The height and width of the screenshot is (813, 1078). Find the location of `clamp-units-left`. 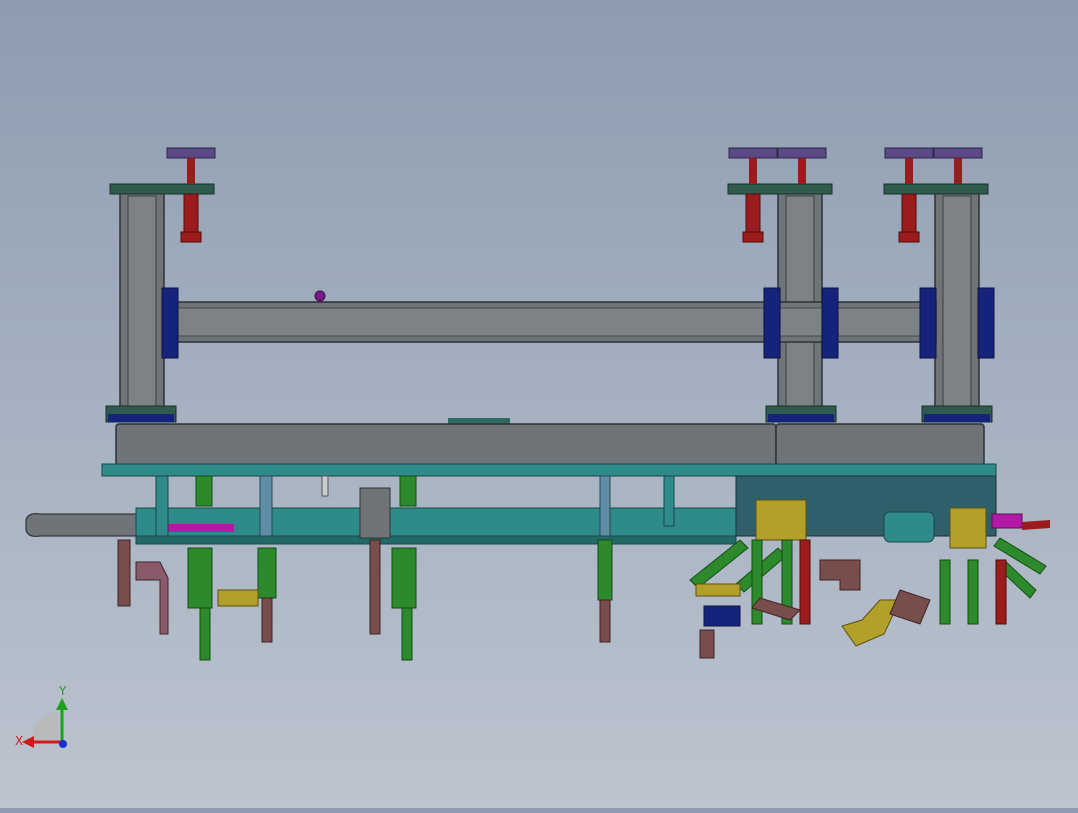

clamp-units-left is located at coordinates (396, 568).